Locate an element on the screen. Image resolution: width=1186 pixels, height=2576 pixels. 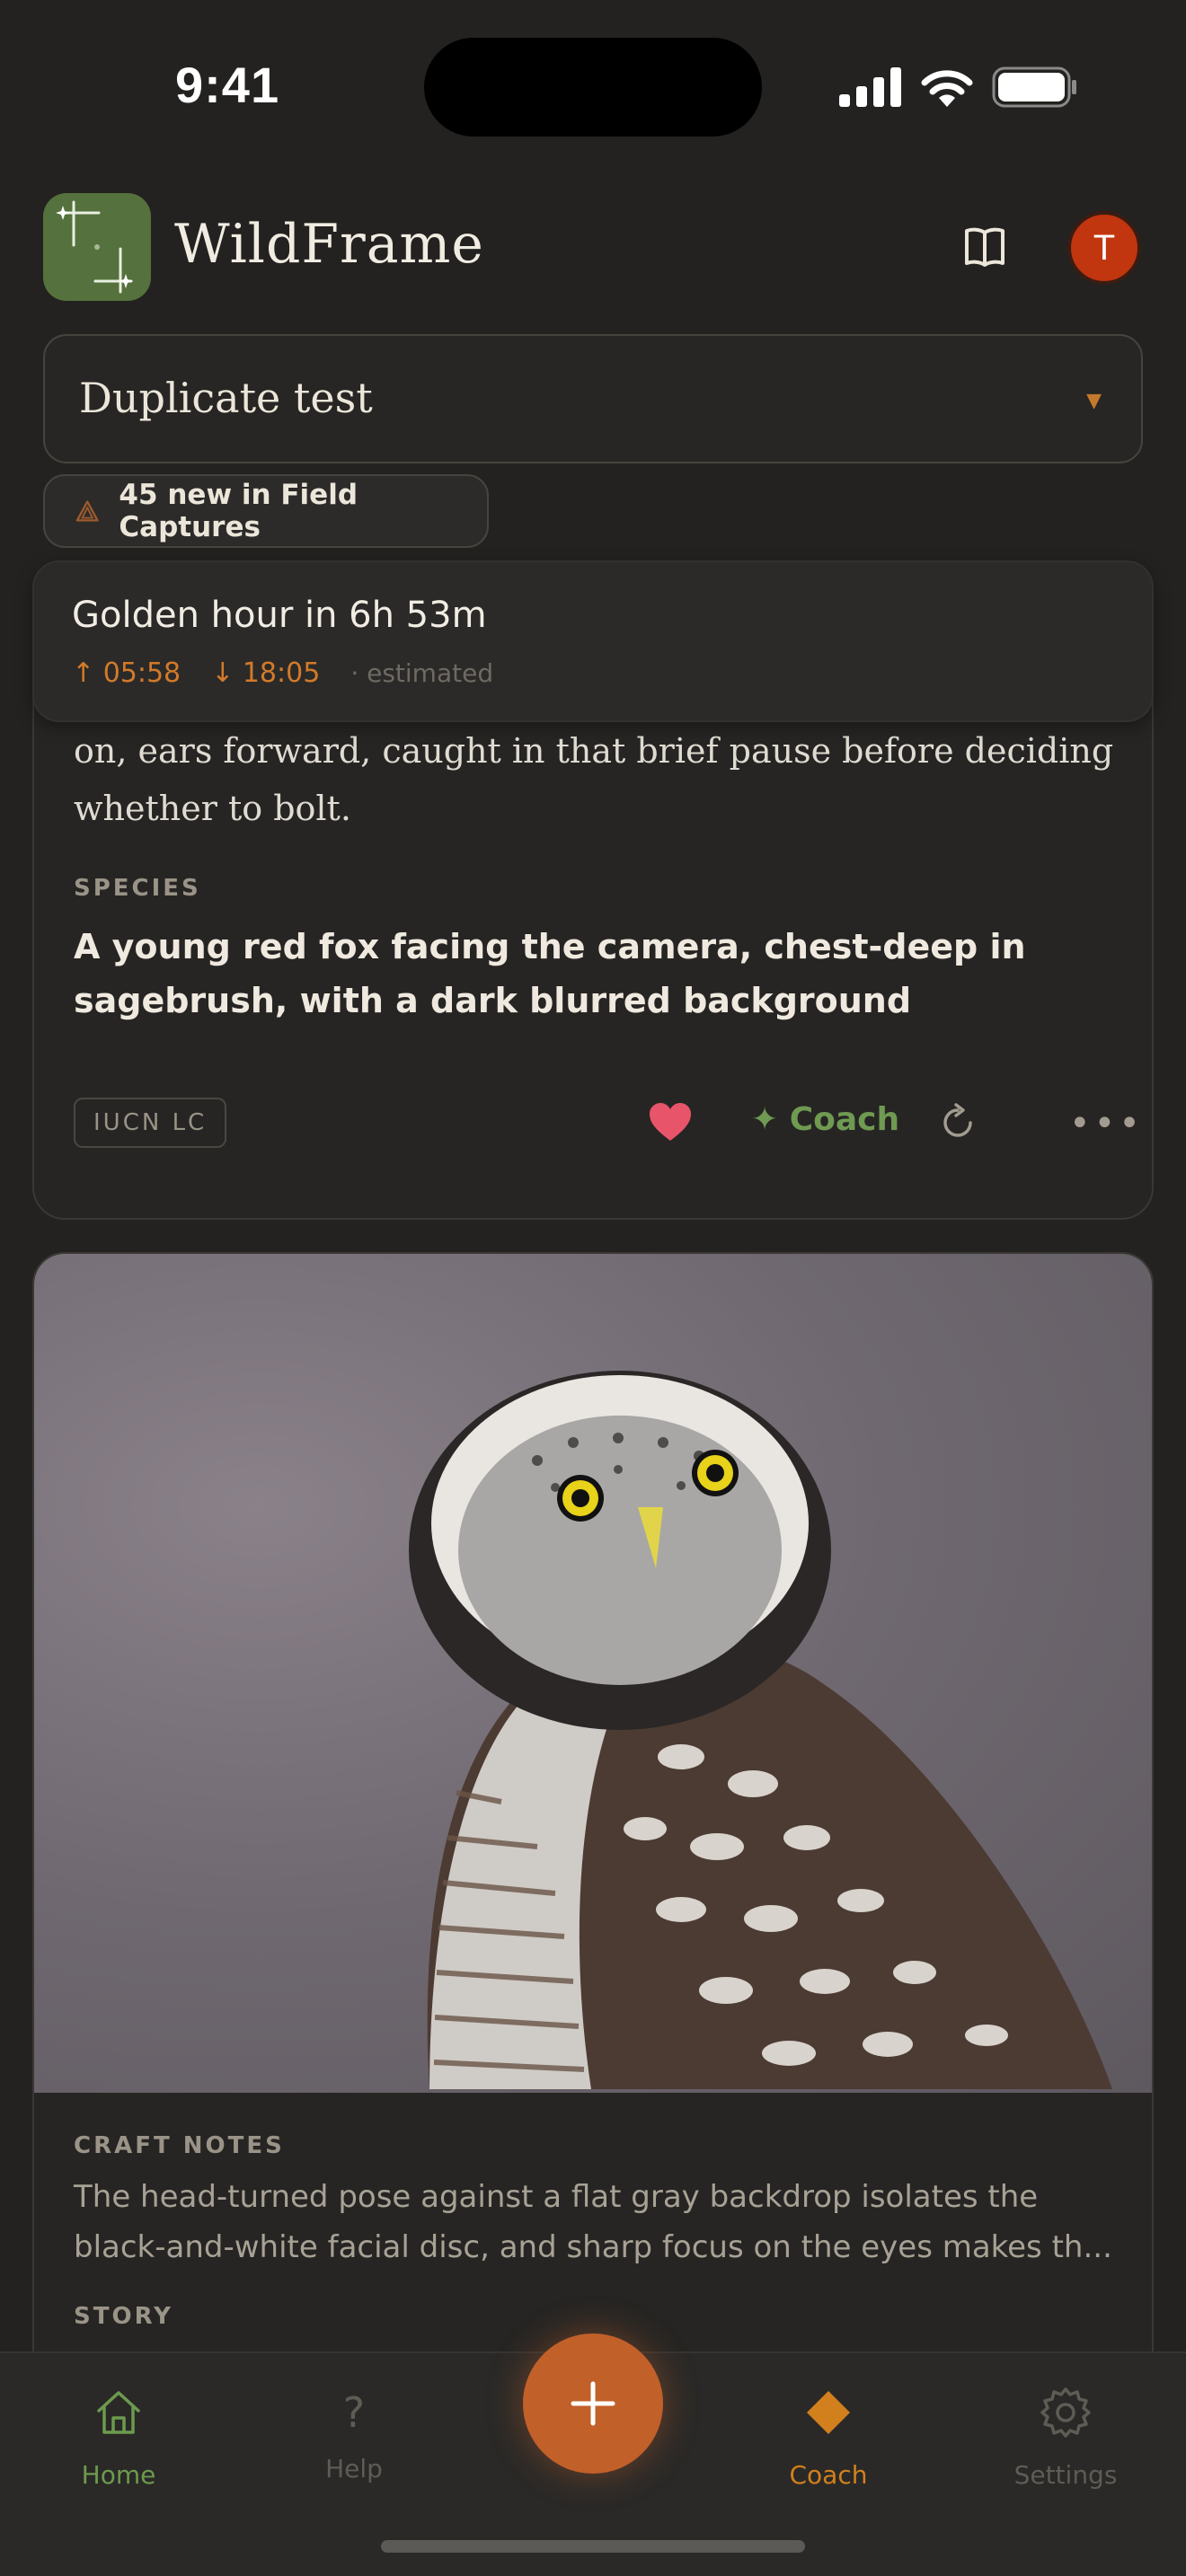
tab-help-label: Help is located at coordinates (354, 2468).